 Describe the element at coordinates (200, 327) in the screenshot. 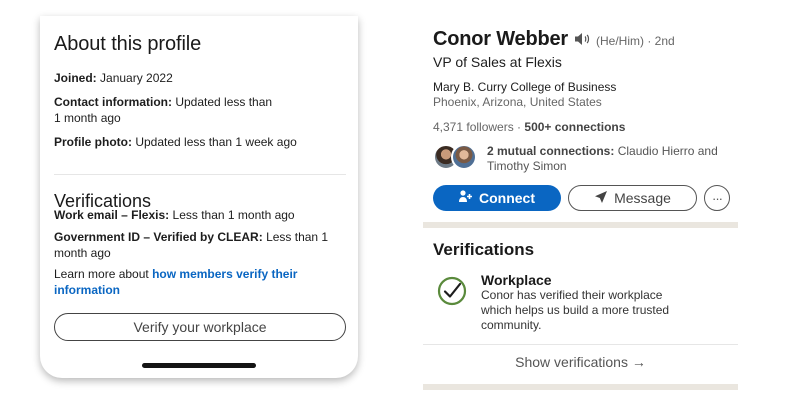

I see `verify-workplace-button: Verify your workplace` at that location.